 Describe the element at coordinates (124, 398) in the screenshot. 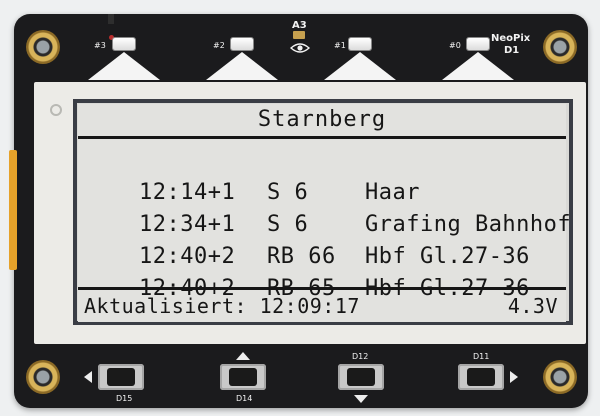

I see `button-label-d15: D15` at that location.